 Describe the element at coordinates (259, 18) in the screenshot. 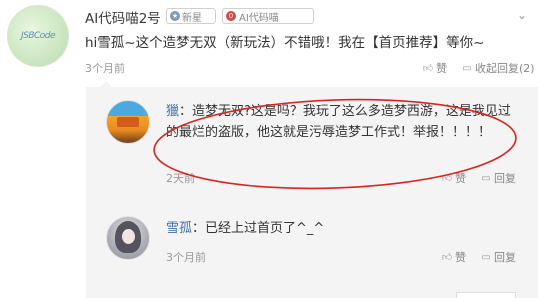

I see `badge-group-label: AI代码喵` at that location.